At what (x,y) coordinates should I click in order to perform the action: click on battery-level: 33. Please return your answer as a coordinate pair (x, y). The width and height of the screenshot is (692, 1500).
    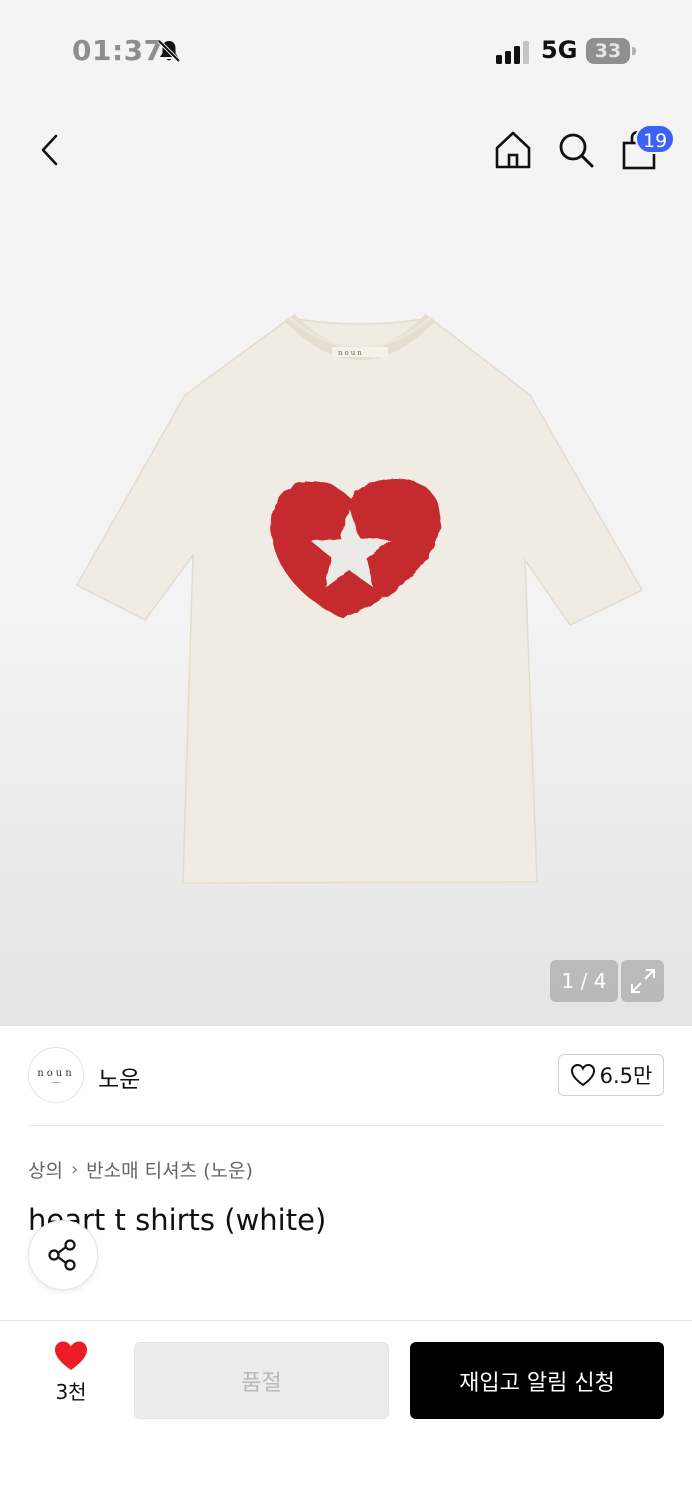
    Looking at the image, I should click on (608, 51).